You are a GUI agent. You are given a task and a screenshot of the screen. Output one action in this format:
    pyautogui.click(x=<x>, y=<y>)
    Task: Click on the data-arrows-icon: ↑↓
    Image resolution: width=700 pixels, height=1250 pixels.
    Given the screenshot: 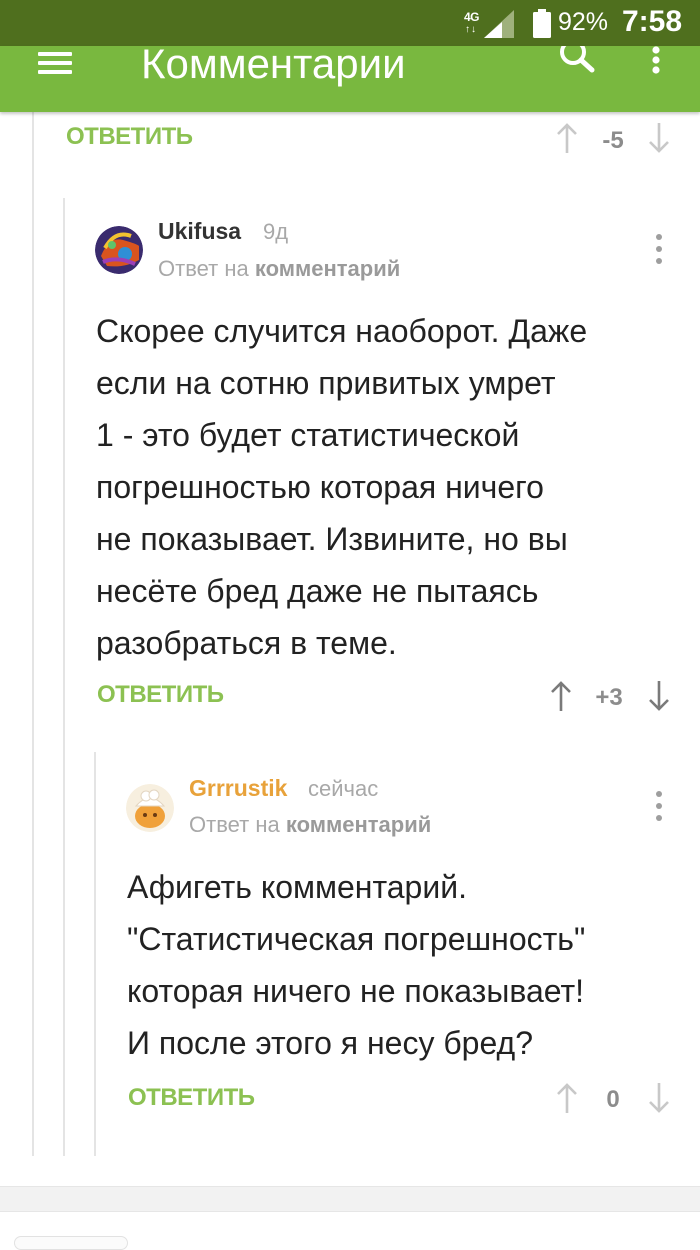 What is the action you would take?
    pyautogui.click(x=471, y=29)
    